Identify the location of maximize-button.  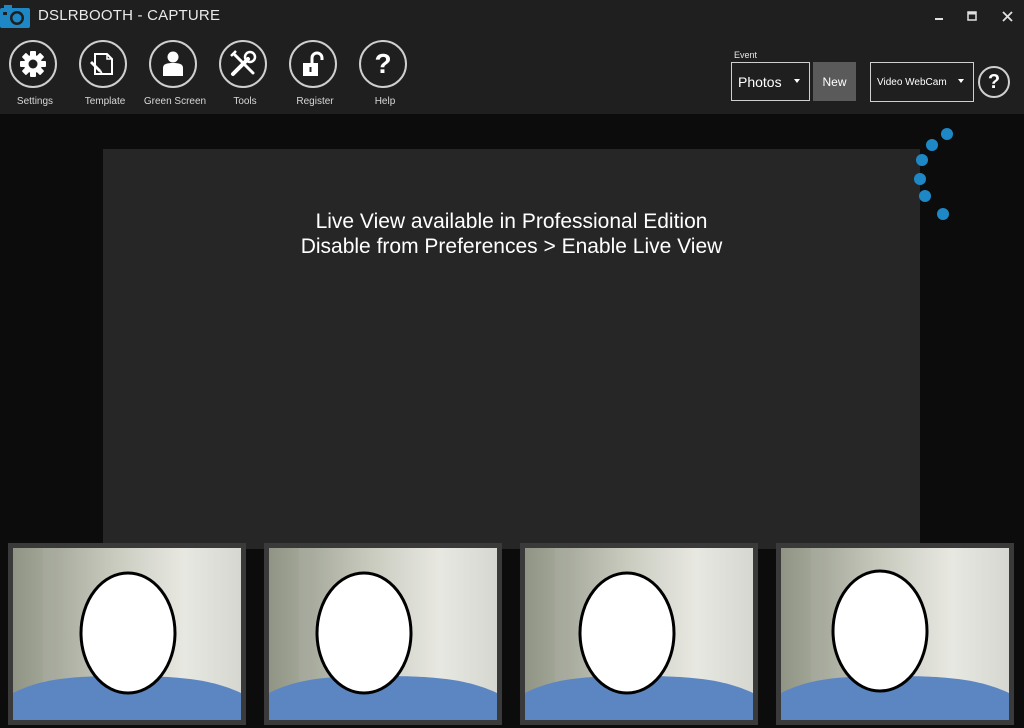
(972, 16).